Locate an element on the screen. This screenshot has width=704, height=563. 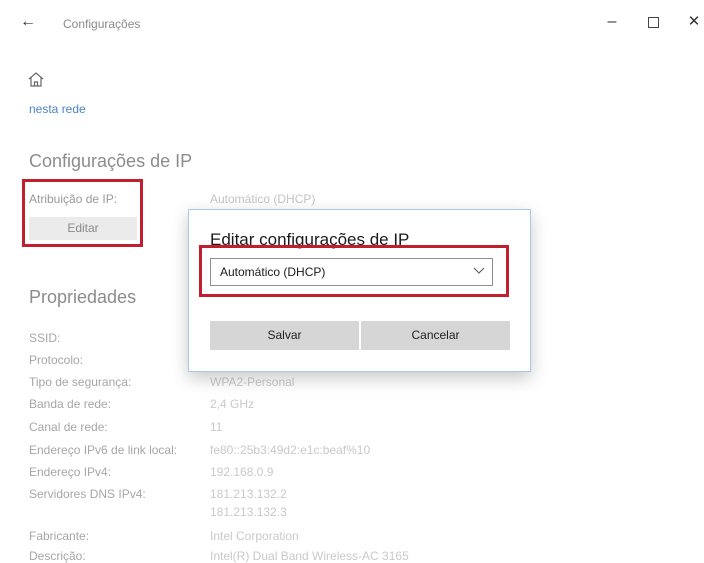
property-value: 2,4 GHz is located at coordinates (232, 404).